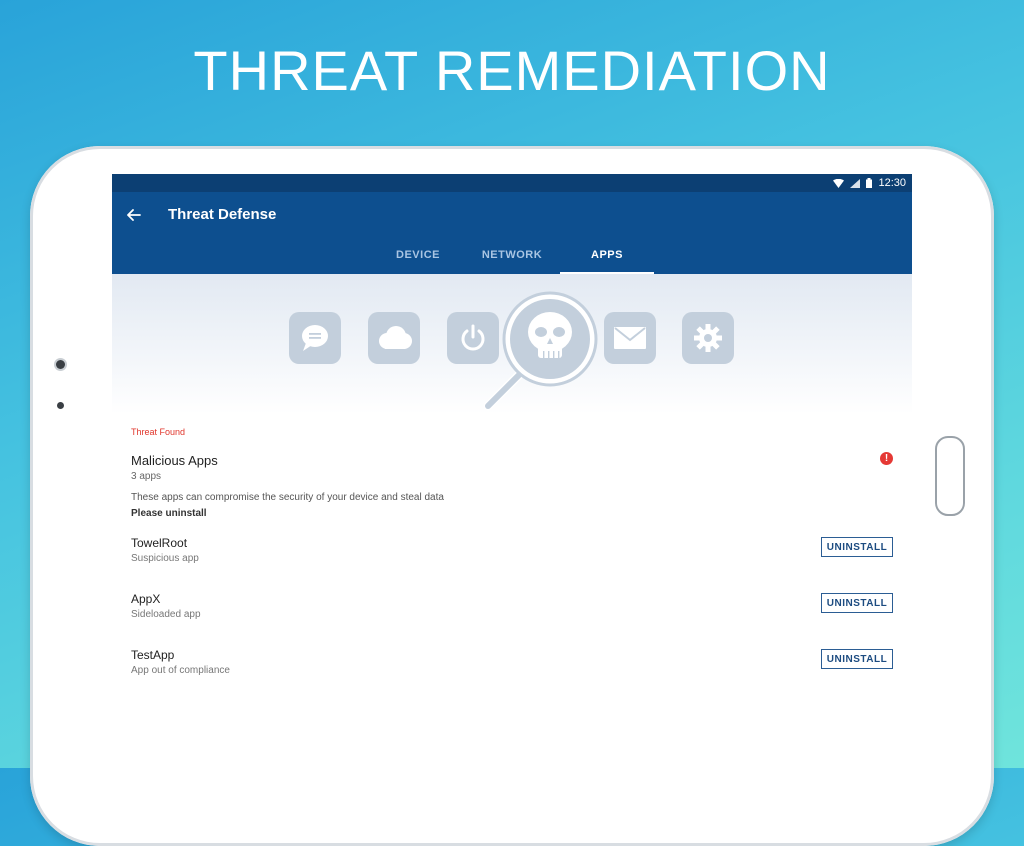  Describe the element at coordinates (146, 476) in the screenshot. I see `threat-count: 3 apps` at that location.